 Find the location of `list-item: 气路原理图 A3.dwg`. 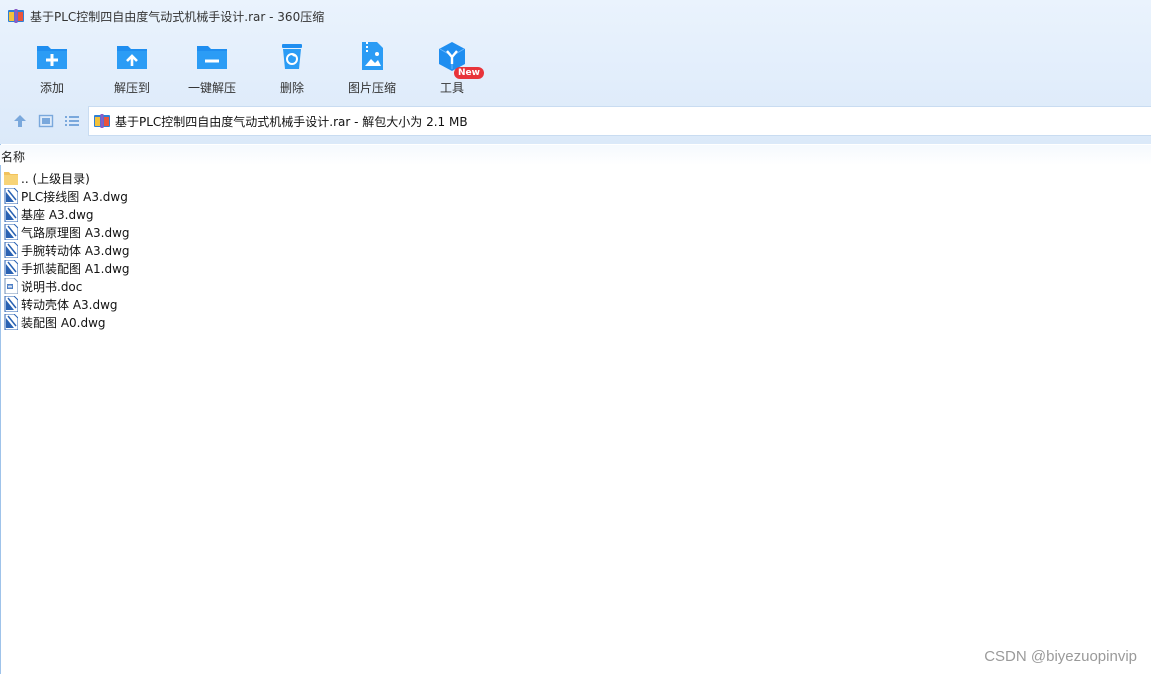

list-item: 气路原理图 A3.dwg is located at coordinates (575, 232).